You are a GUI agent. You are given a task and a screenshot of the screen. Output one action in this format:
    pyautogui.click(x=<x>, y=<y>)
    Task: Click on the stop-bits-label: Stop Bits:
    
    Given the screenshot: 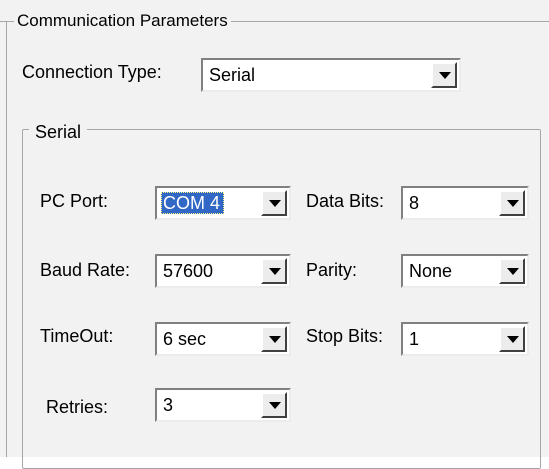 What is the action you would take?
    pyautogui.click(x=345, y=336)
    